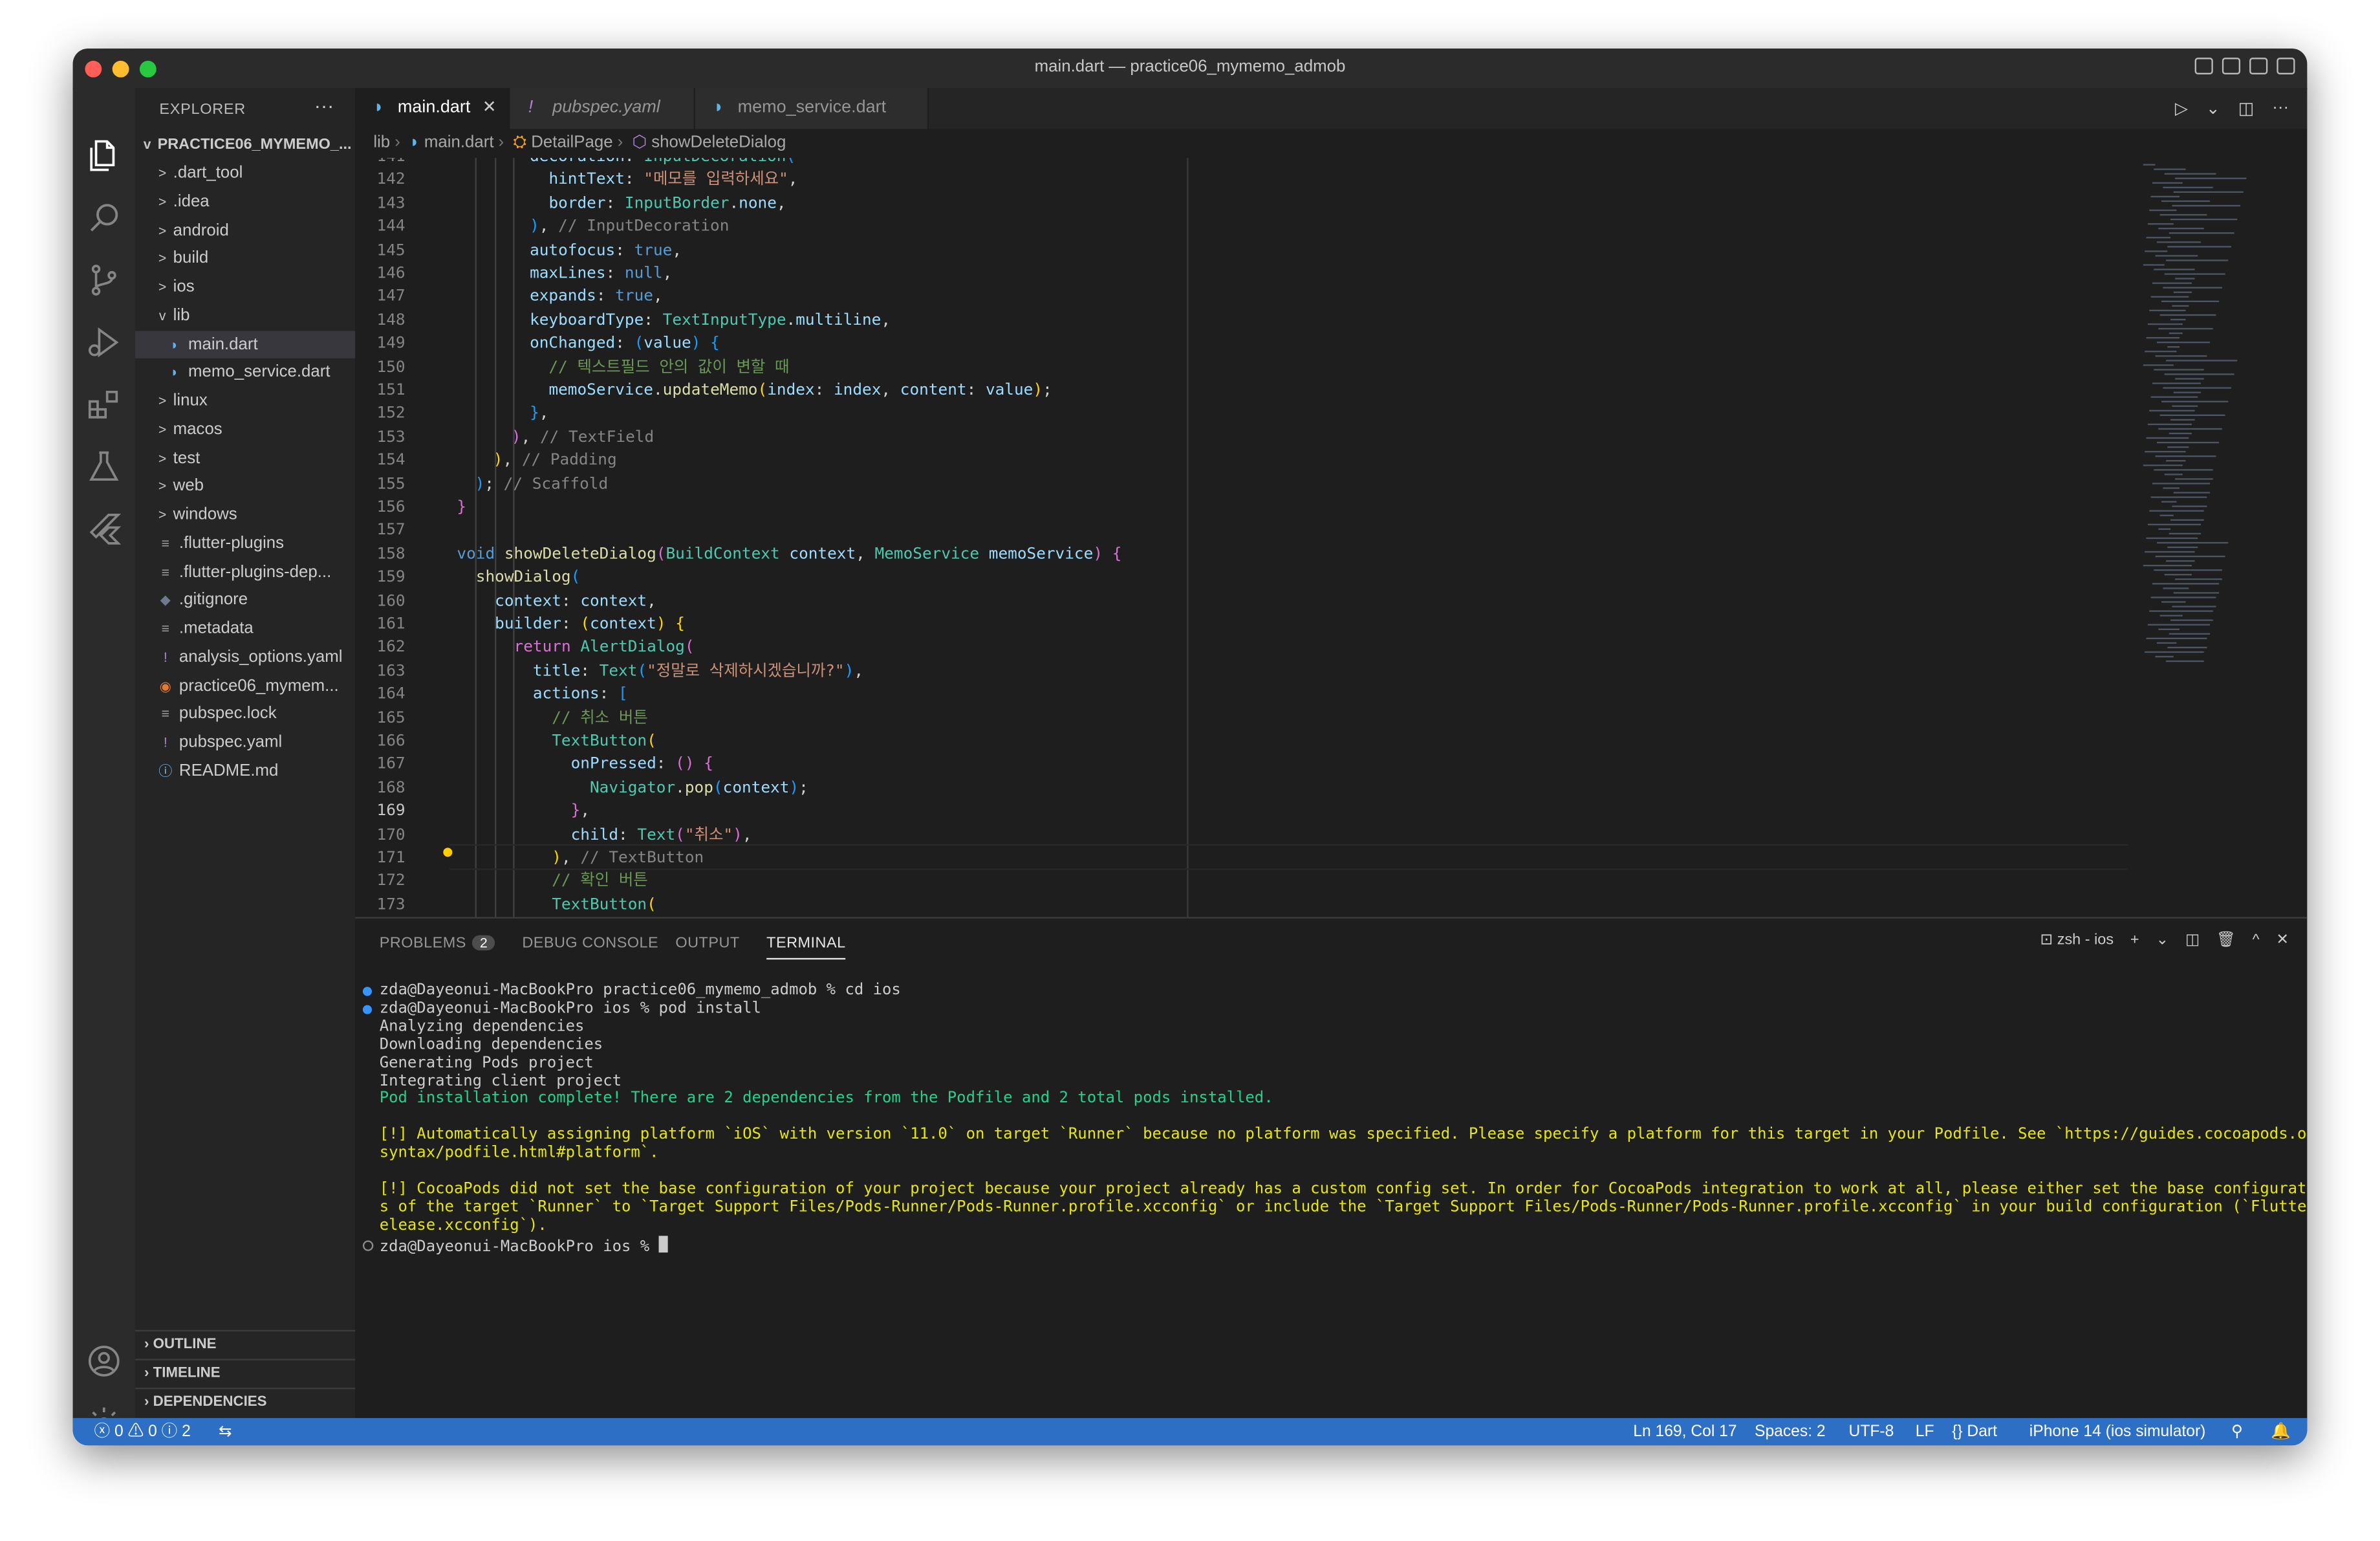  What do you see at coordinates (255, 771) in the screenshot?
I see `tree-file: ⓘ README.md` at bounding box center [255, 771].